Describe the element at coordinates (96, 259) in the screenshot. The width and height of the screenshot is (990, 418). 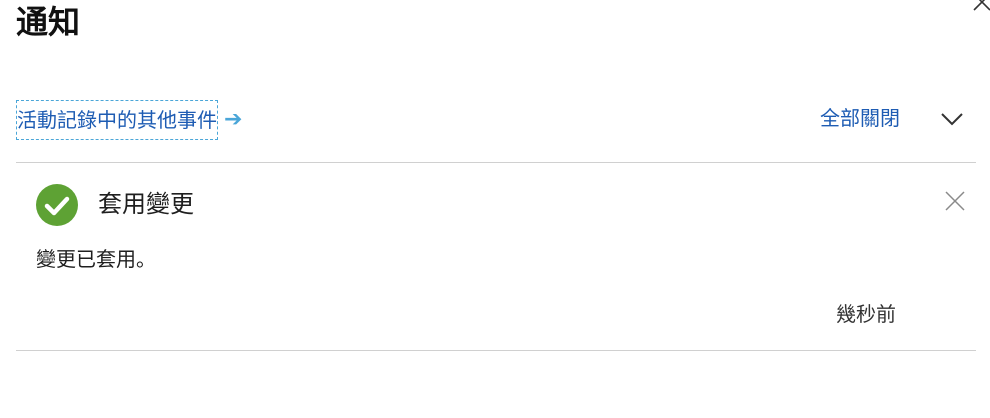
I see `notification-message: 變更已套用。` at that location.